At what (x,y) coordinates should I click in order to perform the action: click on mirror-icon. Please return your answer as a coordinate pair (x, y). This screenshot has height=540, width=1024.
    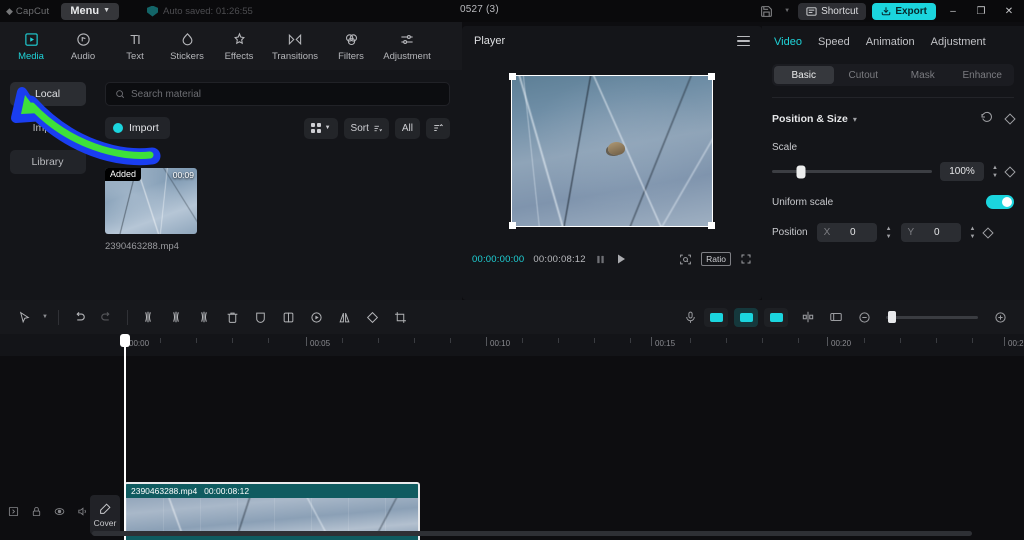
    Looking at the image, I should click on (288, 317).